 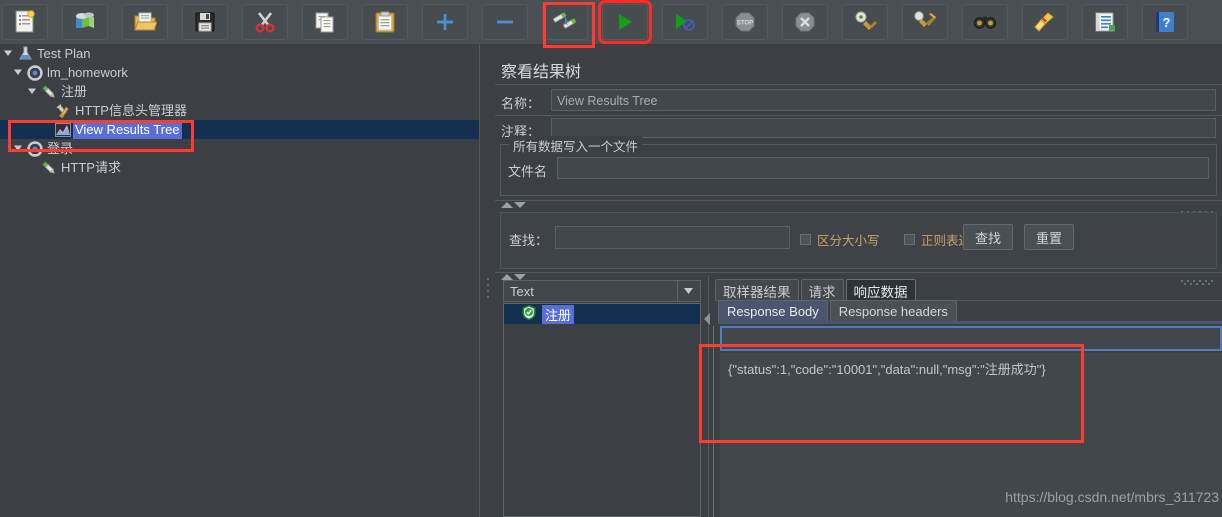 What do you see at coordinates (239, 72) in the screenshot?
I see `tree-node-thread-group: lm_homework` at bounding box center [239, 72].